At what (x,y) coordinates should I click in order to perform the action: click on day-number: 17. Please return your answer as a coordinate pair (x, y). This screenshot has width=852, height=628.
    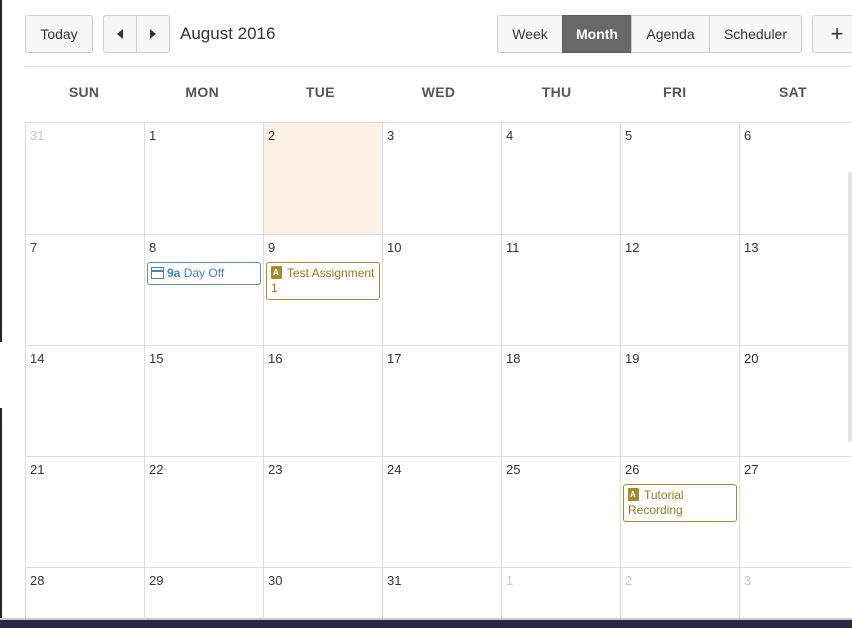
    Looking at the image, I should click on (394, 358).